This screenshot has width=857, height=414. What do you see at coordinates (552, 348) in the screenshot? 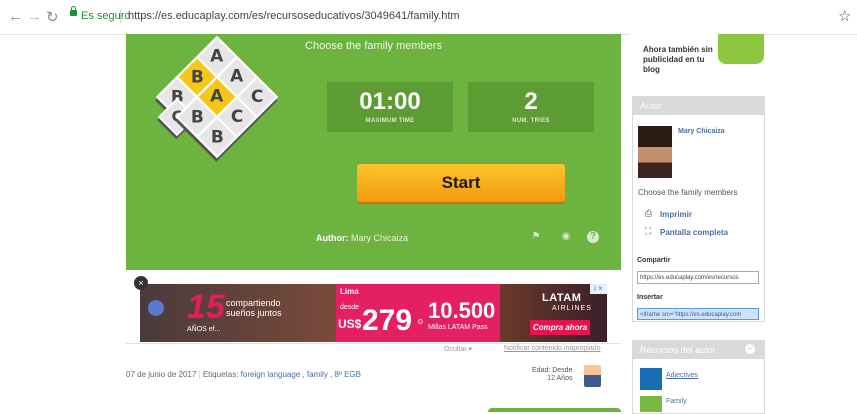
I see `report-ad-link: Notificar contenido inapropiado` at bounding box center [552, 348].